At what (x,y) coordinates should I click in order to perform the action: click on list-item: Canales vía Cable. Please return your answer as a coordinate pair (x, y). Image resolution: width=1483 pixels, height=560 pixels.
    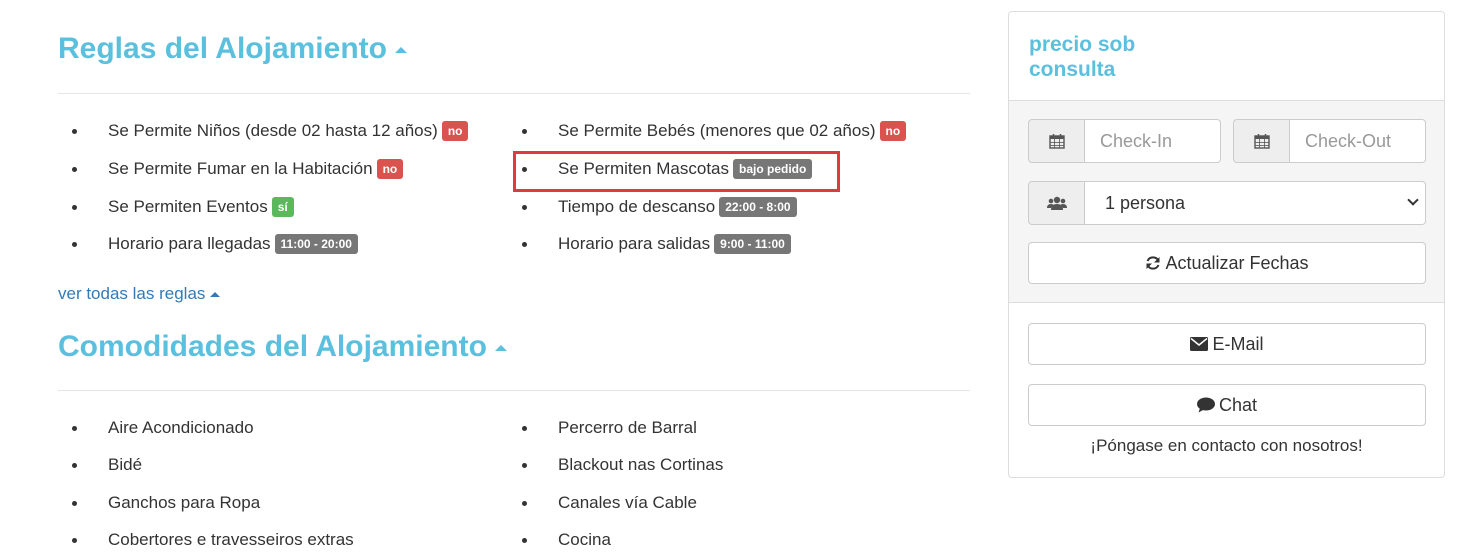
    Looking at the image, I should click on (609, 503).